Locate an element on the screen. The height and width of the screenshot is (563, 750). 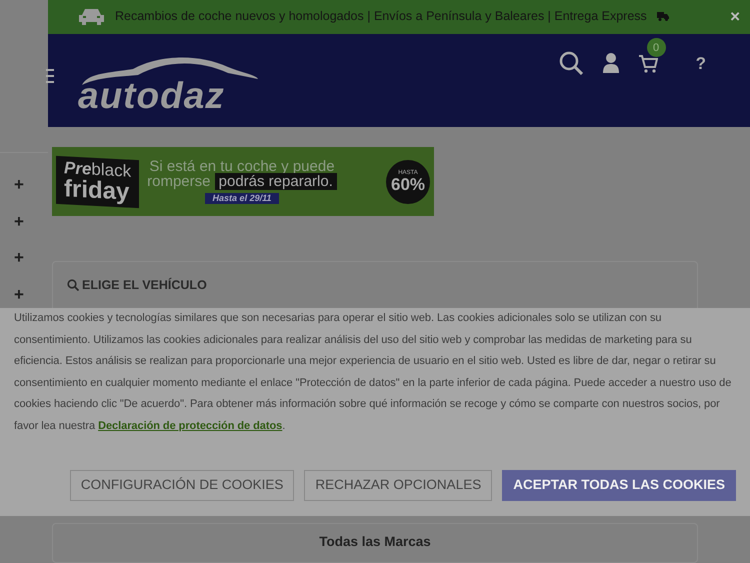
logo-text: autodaz is located at coordinates (151, 95).